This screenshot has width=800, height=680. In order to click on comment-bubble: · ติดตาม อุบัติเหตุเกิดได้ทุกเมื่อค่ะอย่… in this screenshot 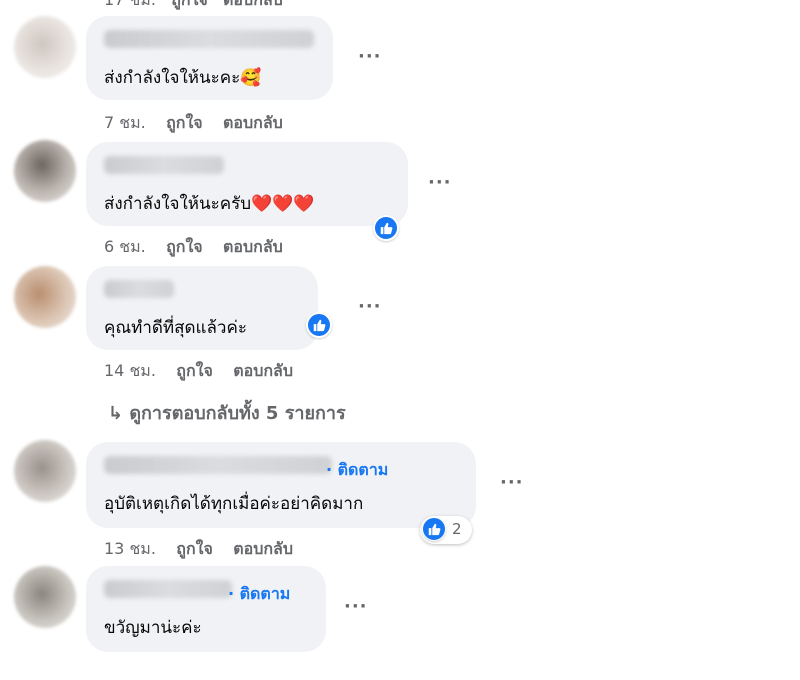, I will do `click(281, 485)`.